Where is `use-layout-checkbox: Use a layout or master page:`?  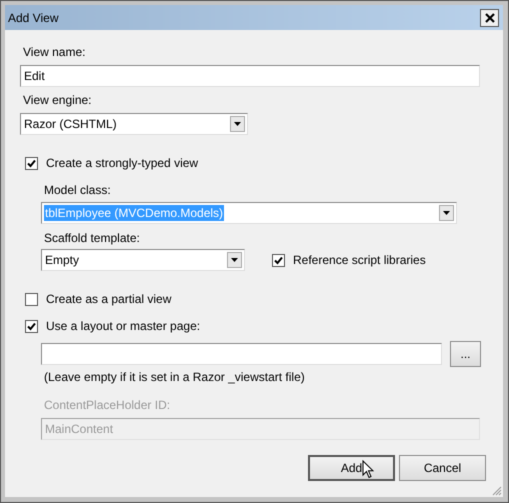
use-layout-checkbox: Use a layout or master page: is located at coordinates (112, 326).